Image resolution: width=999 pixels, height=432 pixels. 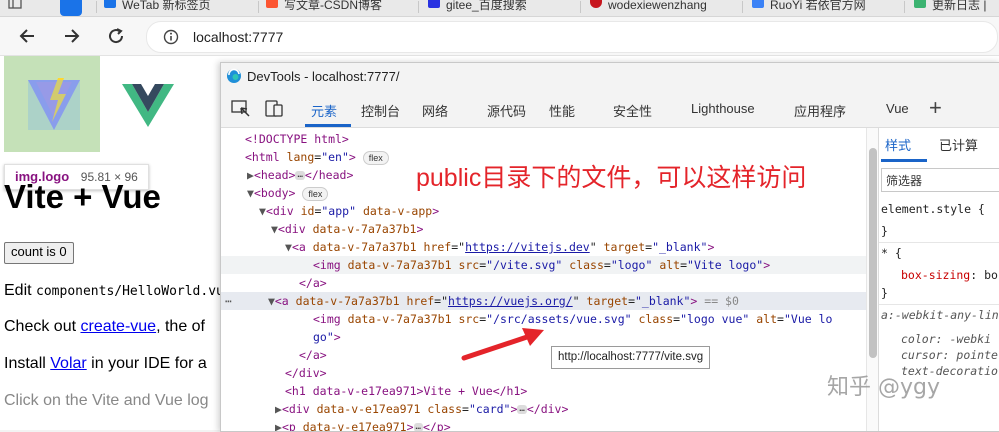 I want to click on brace-close-2: }, so click(x=884, y=293).